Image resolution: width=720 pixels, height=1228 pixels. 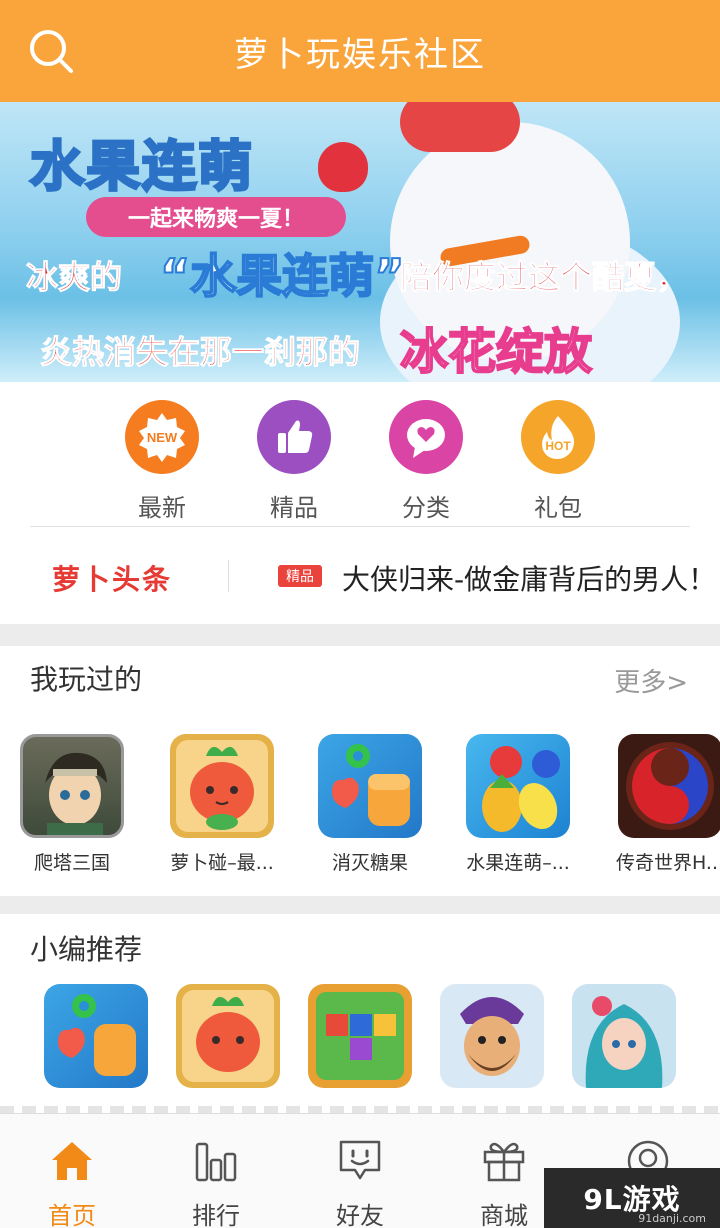 What do you see at coordinates (141, 167) in the screenshot?
I see `banner-logo: 水果连萌` at bounding box center [141, 167].